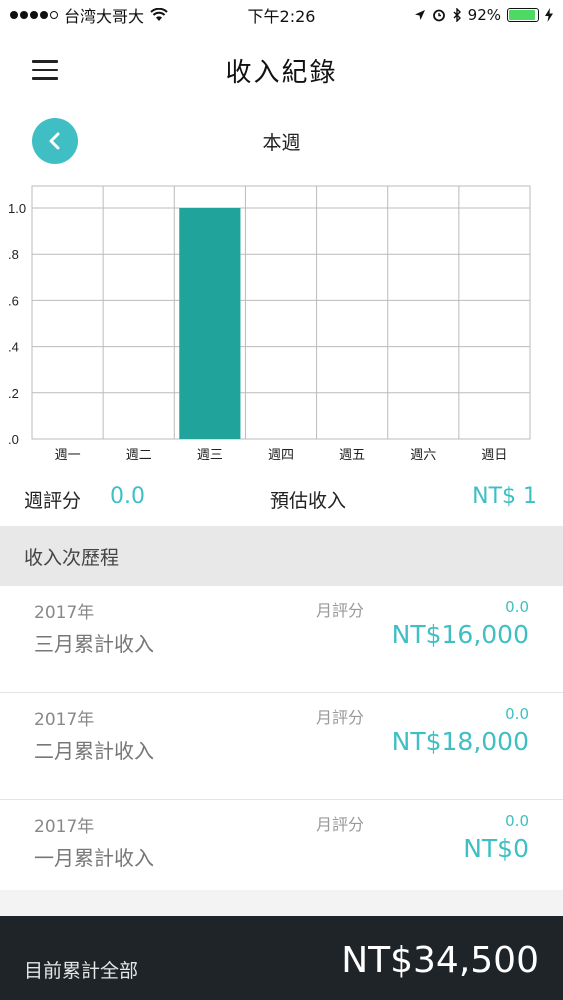  Describe the element at coordinates (308, 501) in the screenshot. I see `estimated-income-label: 預估收入` at that location.